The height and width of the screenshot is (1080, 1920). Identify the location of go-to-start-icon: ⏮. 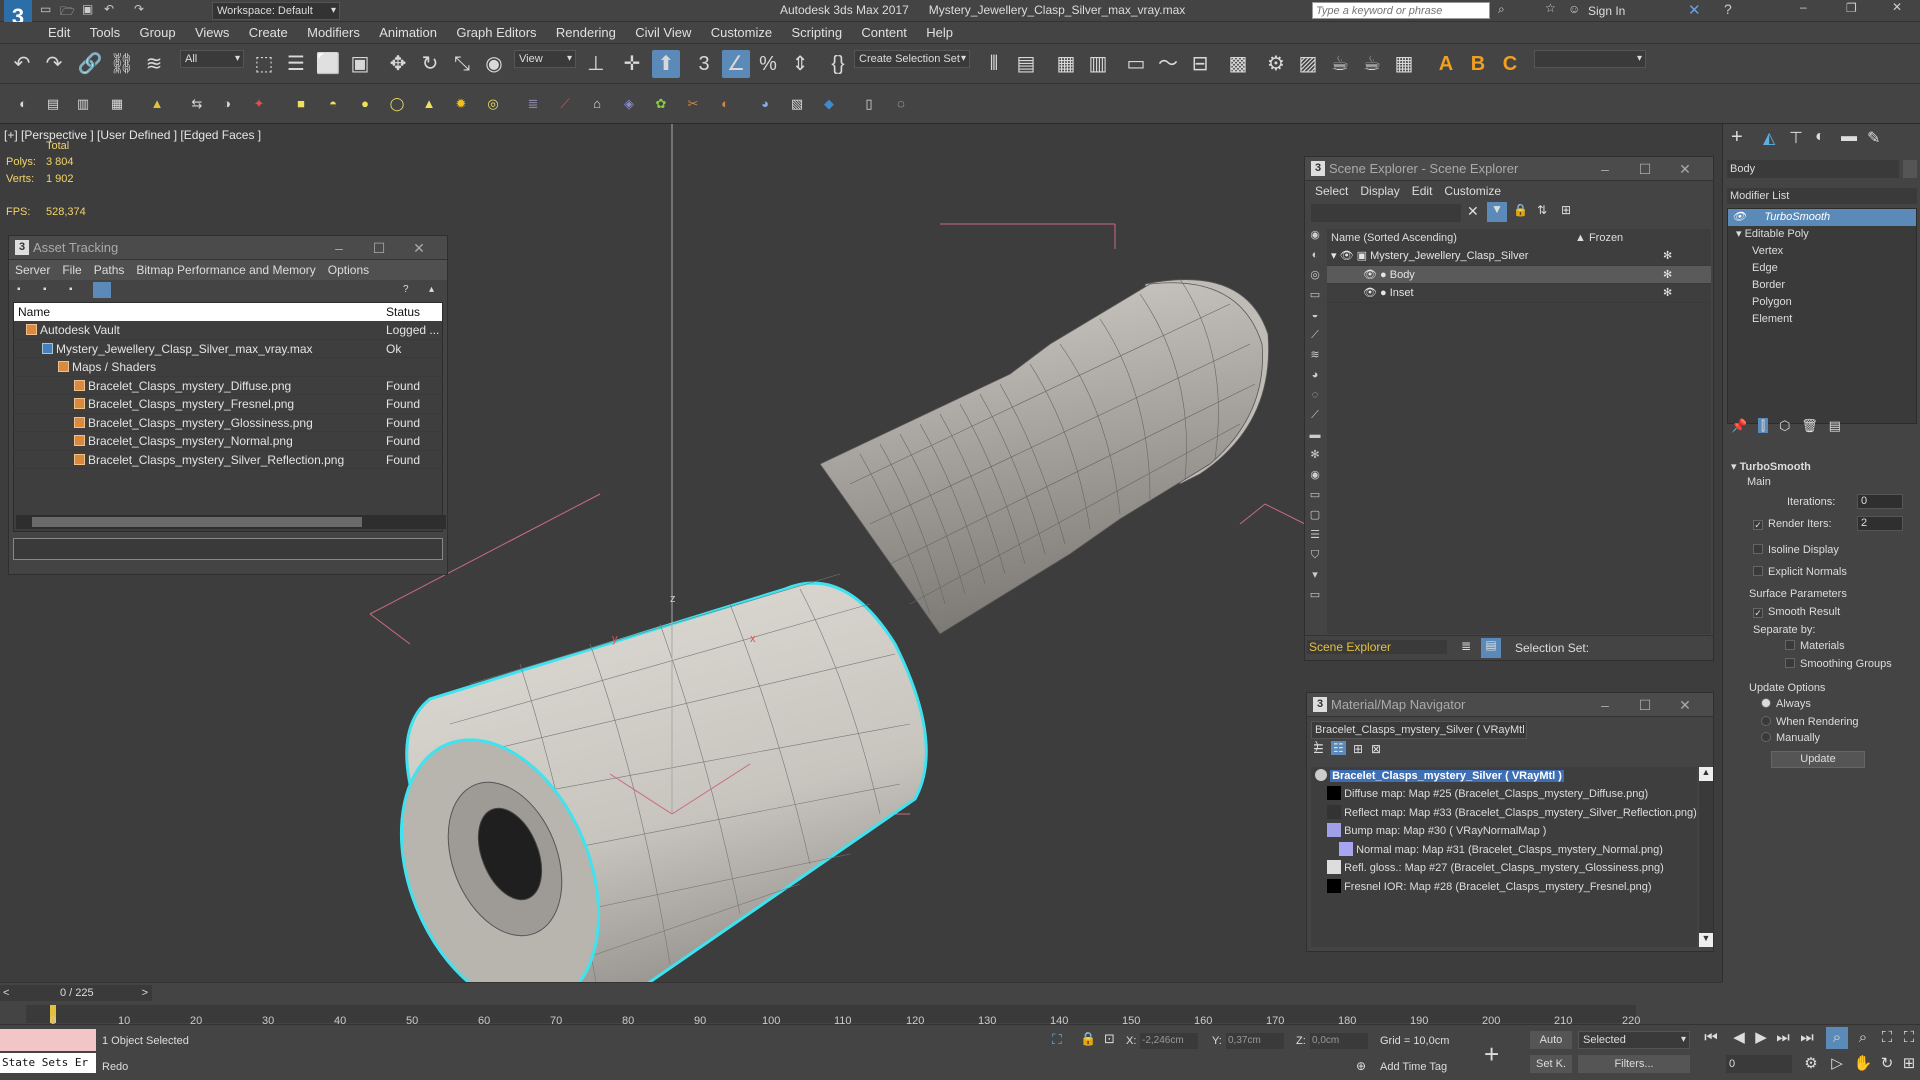
(1711, 1038).